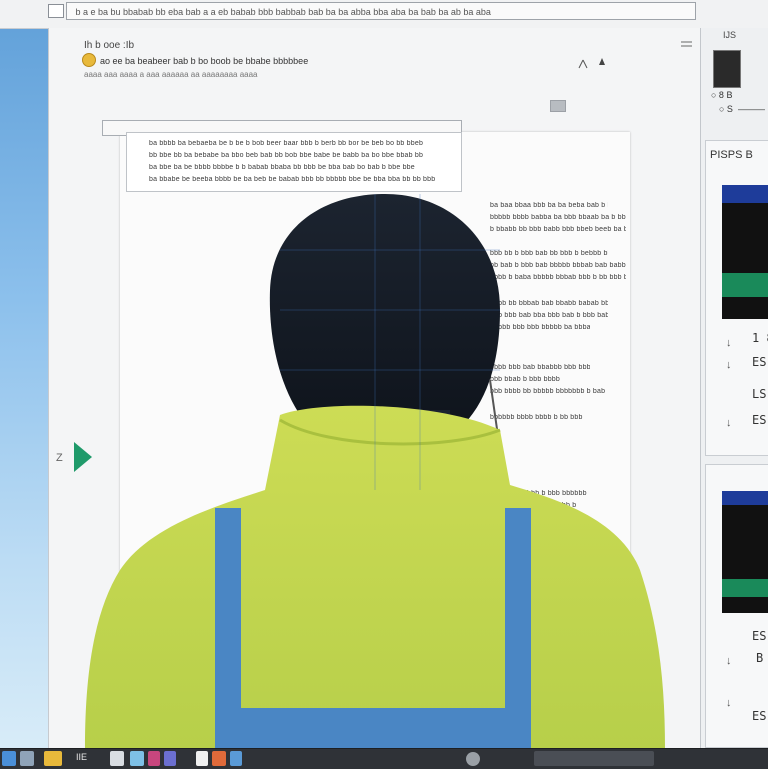 The image size is (768, 769). Describe the element at coordinates (56, 11) in the screenshot. I see `window-icon` at that location.